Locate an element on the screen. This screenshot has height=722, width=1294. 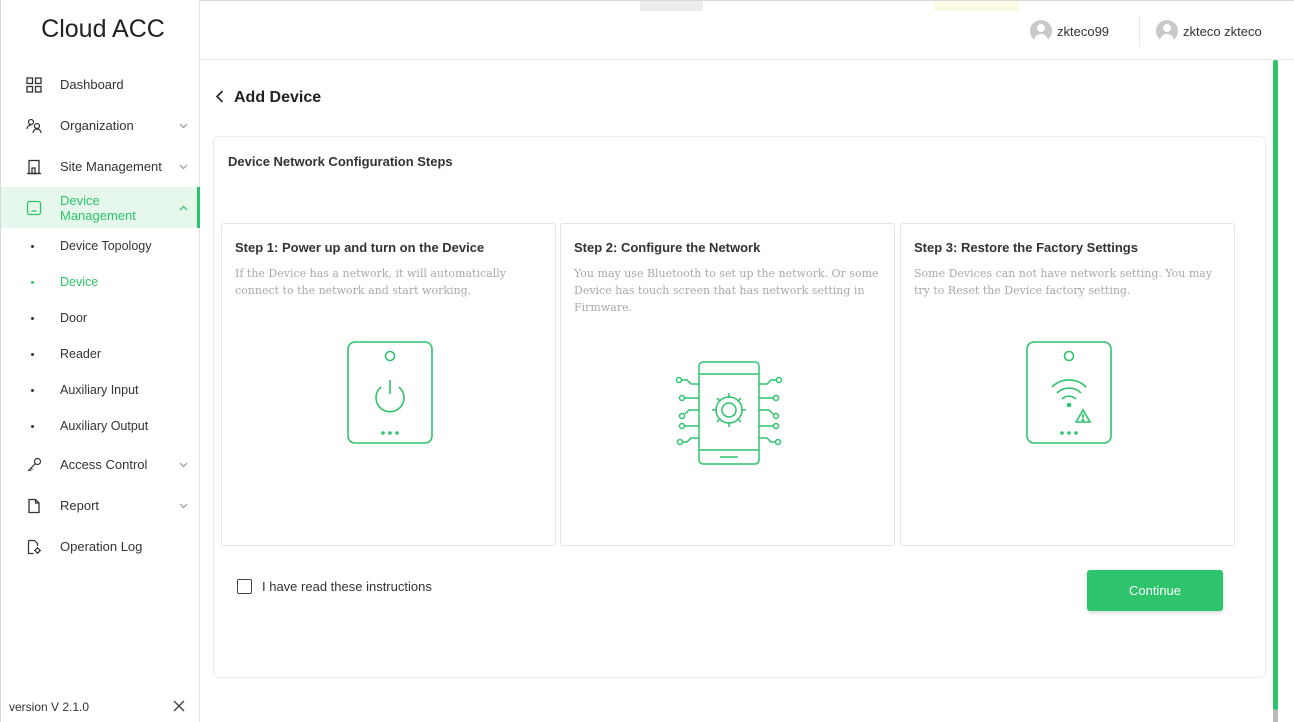
sidebar-item-label: Site Management is located at coordinates (111, 166).